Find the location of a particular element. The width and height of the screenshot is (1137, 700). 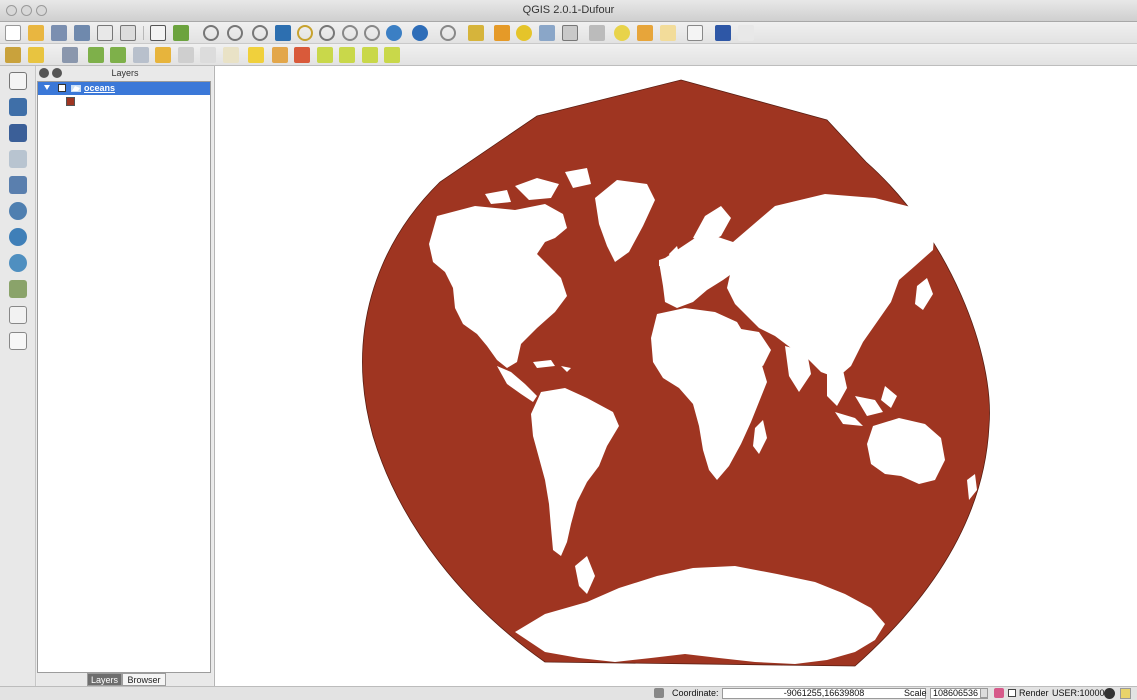

add-spatialite-layer-icon is located at coordinates (18, 159).